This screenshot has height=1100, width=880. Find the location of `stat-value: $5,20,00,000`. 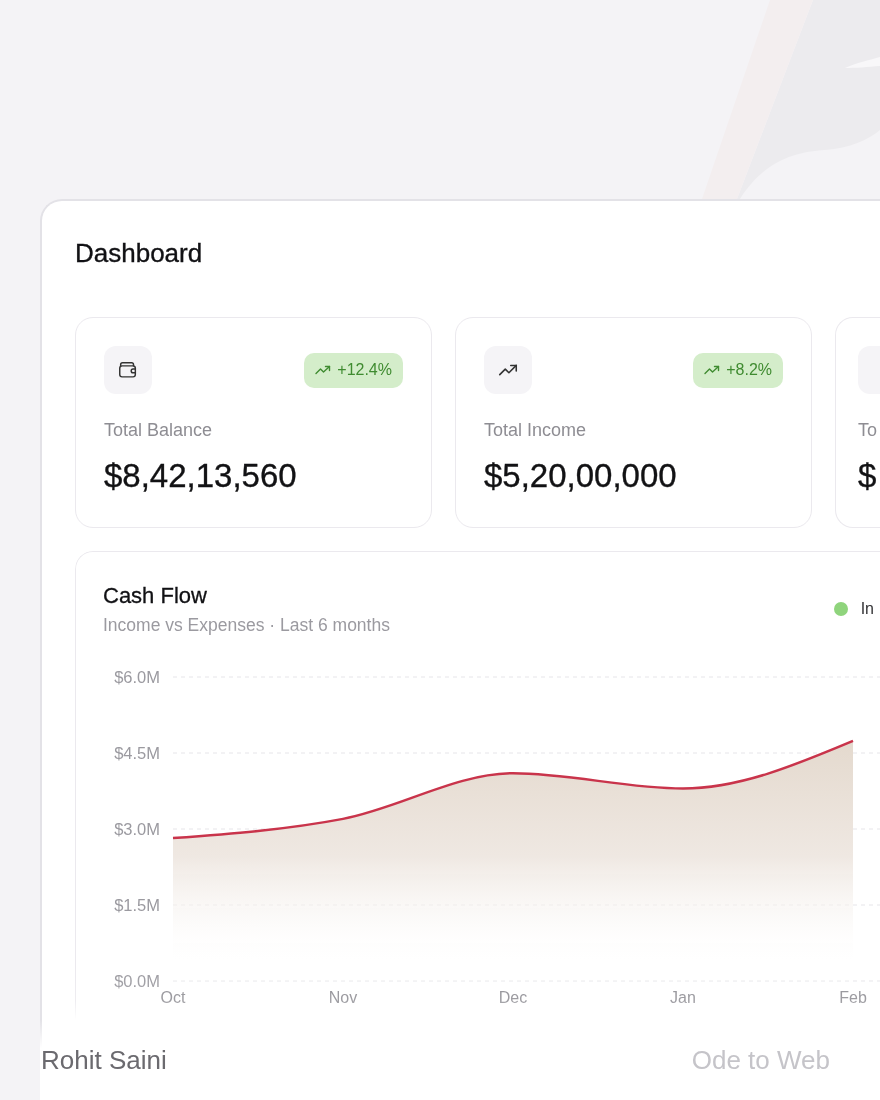

stat-value: $5,20,00,000 is located at coordinates (580, 476).